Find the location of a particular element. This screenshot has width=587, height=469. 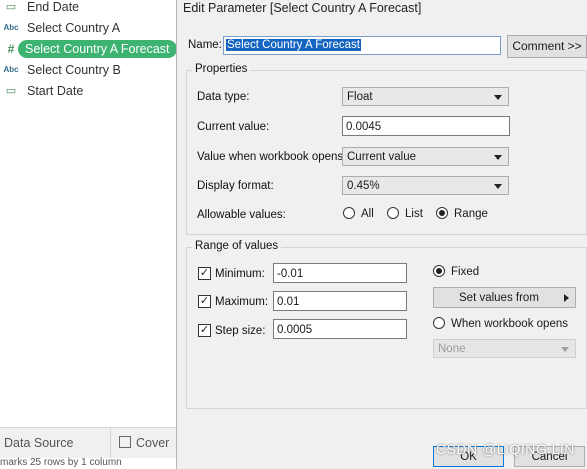

param-label: Select Country A Forecast is located at coordinates (97, 48).